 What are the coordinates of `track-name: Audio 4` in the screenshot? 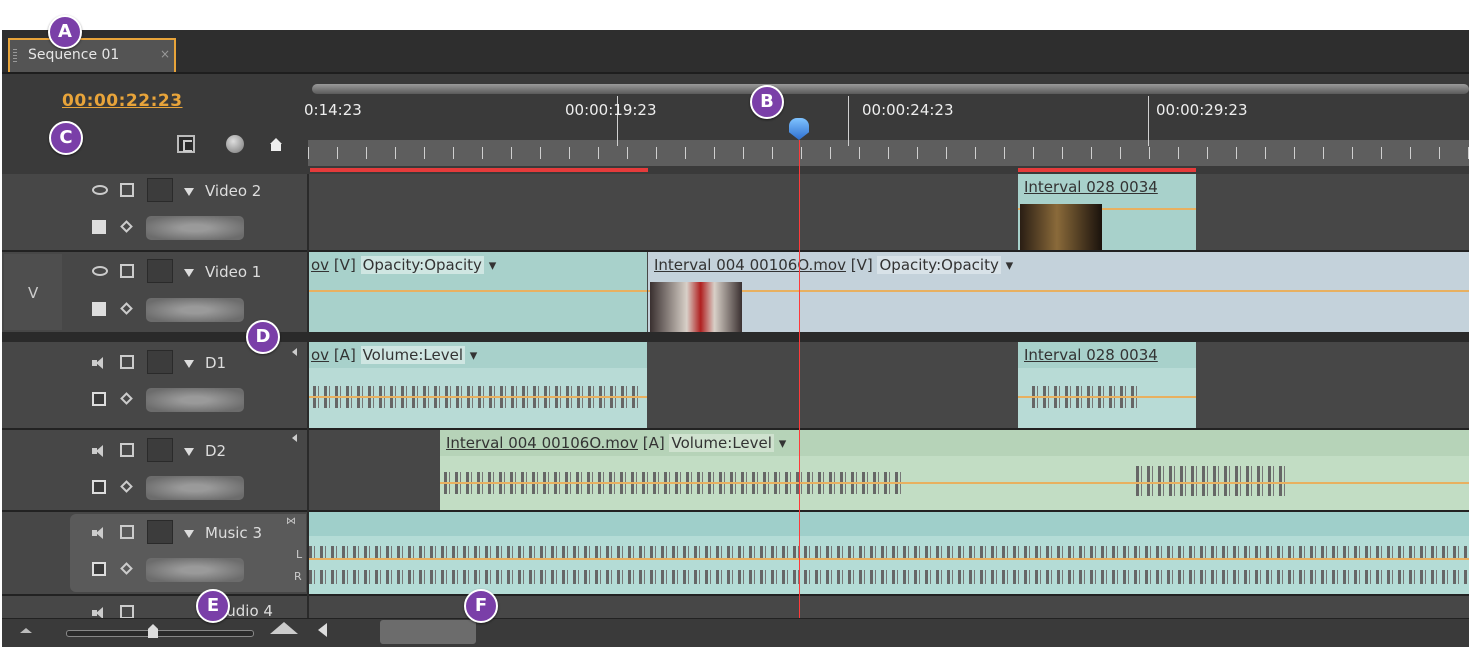 It's located at (249, 611).